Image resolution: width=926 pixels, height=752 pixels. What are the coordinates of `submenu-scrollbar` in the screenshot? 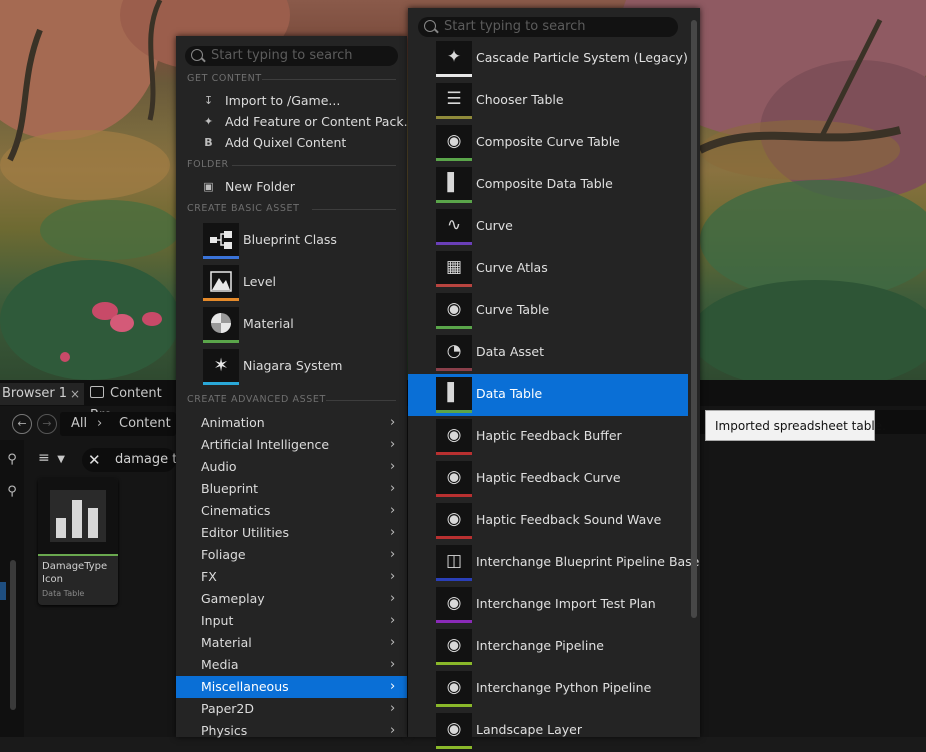 It's located at (694, 319).